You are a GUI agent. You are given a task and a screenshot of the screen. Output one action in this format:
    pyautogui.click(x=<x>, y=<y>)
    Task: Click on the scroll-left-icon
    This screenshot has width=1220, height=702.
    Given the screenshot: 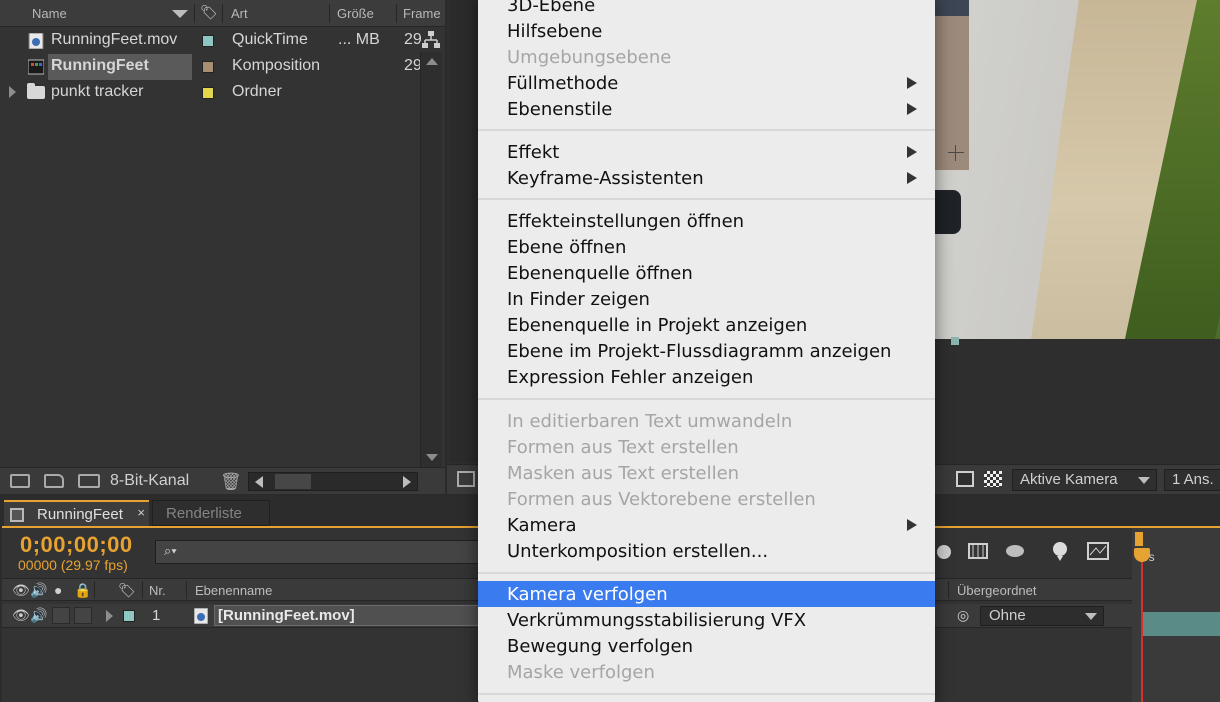 What is the action you would take?
    pyautogui.click(x=259, y=482)
    